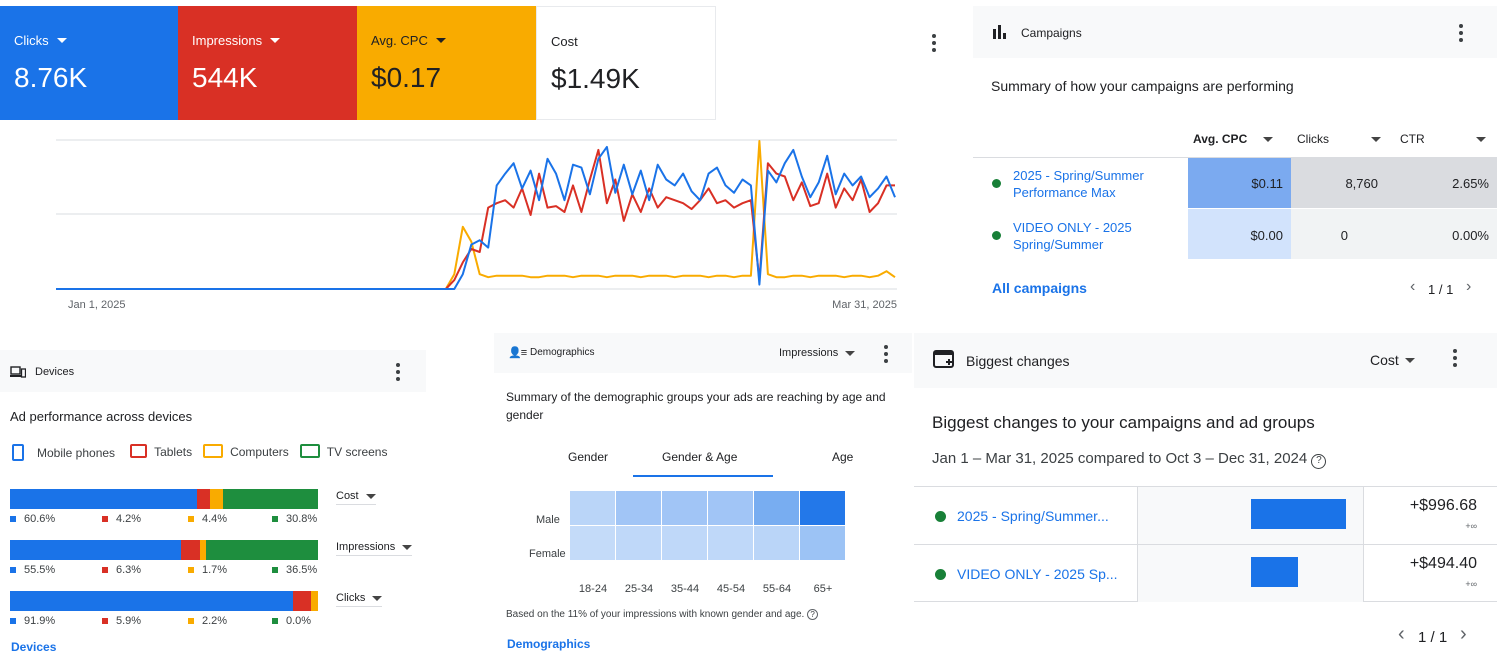 Image resolution: width=1501 pixels, height=666 pixels. Describe the element at coordinates (40, 570) in the screenshot. I see `share-value: 55.5%` at that location.